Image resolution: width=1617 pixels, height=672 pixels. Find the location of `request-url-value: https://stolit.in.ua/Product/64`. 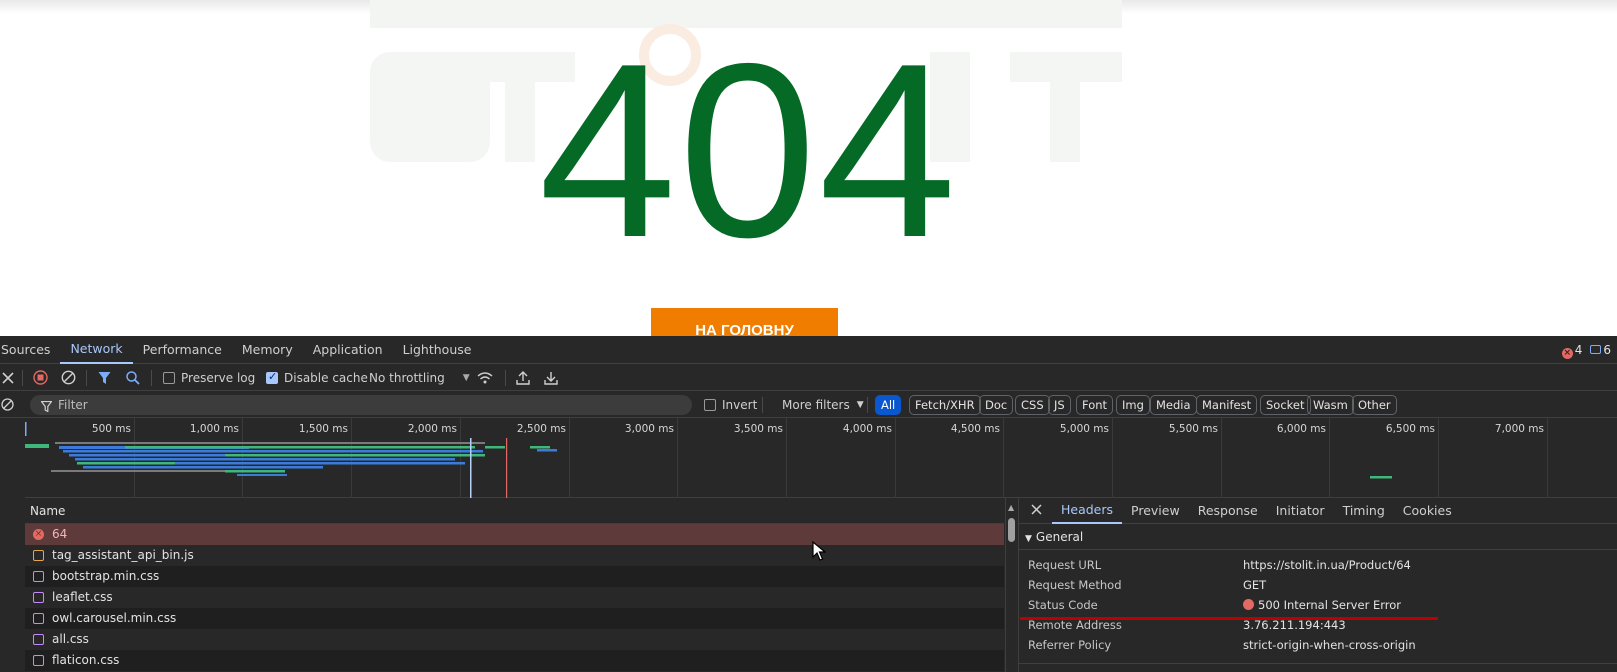

request-url-value: https://stolit.in.ua/Product/64 is located at coordinates (1327, 565).